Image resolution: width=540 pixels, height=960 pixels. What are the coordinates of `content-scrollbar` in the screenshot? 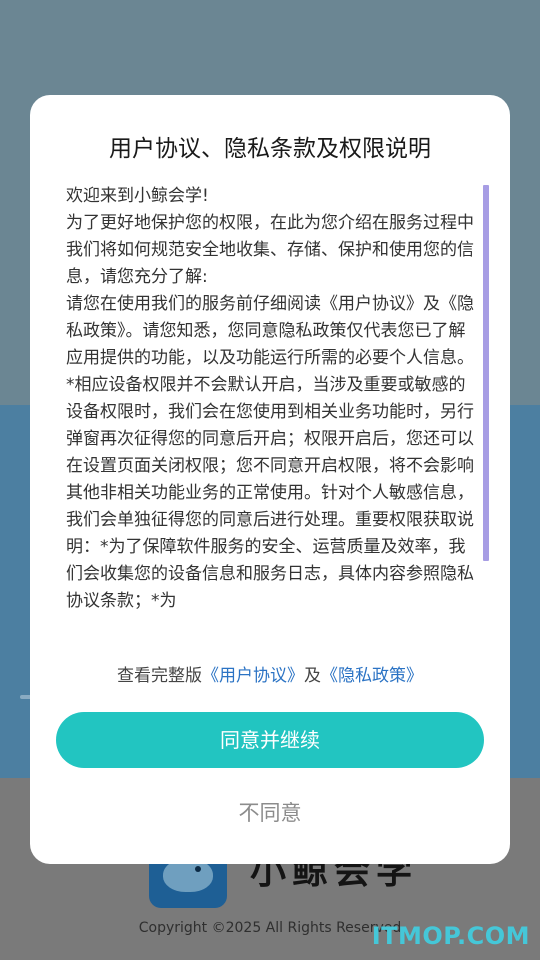 It's located at (486, 373).